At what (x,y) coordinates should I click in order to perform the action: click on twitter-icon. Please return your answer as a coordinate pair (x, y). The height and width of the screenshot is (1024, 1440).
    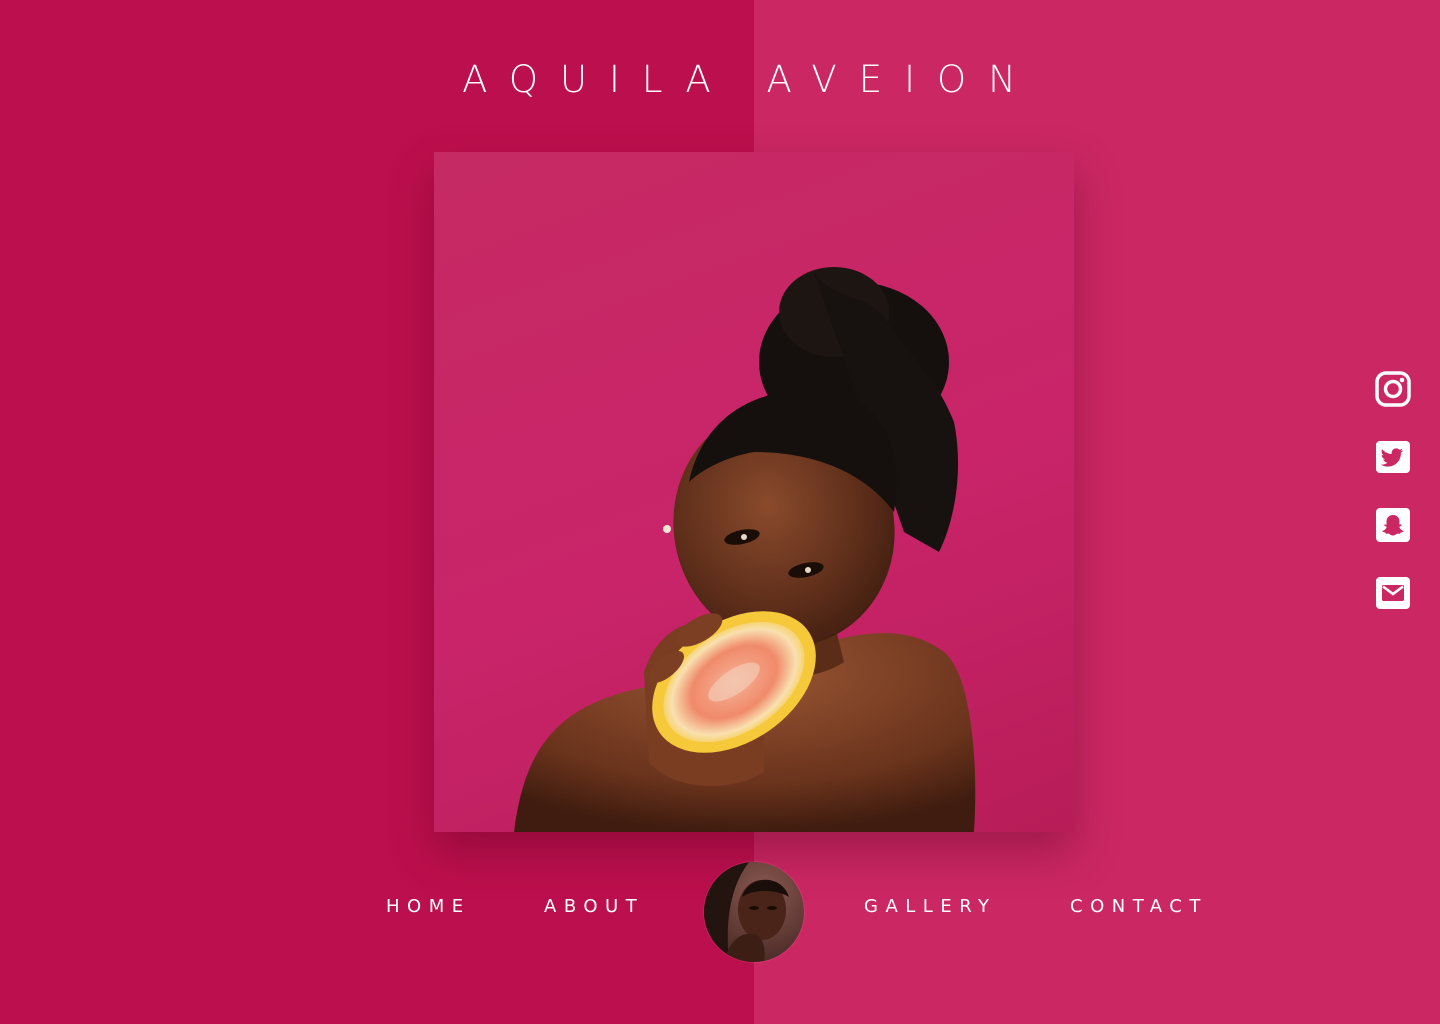
    Looking at the image, I should click on (1393, 457).